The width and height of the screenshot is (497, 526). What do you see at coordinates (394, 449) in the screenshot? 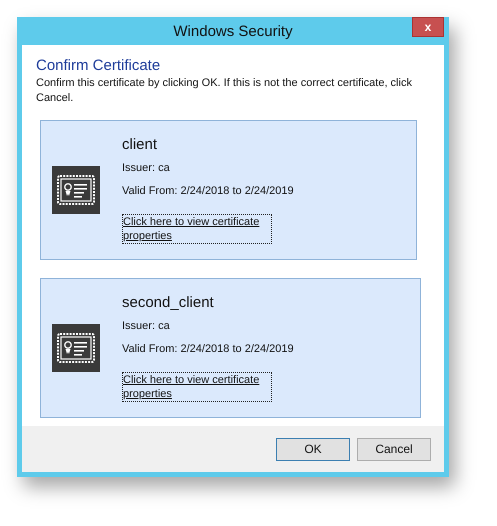
I see `cancel-button: Cancel` at bounding box center [394, 449].